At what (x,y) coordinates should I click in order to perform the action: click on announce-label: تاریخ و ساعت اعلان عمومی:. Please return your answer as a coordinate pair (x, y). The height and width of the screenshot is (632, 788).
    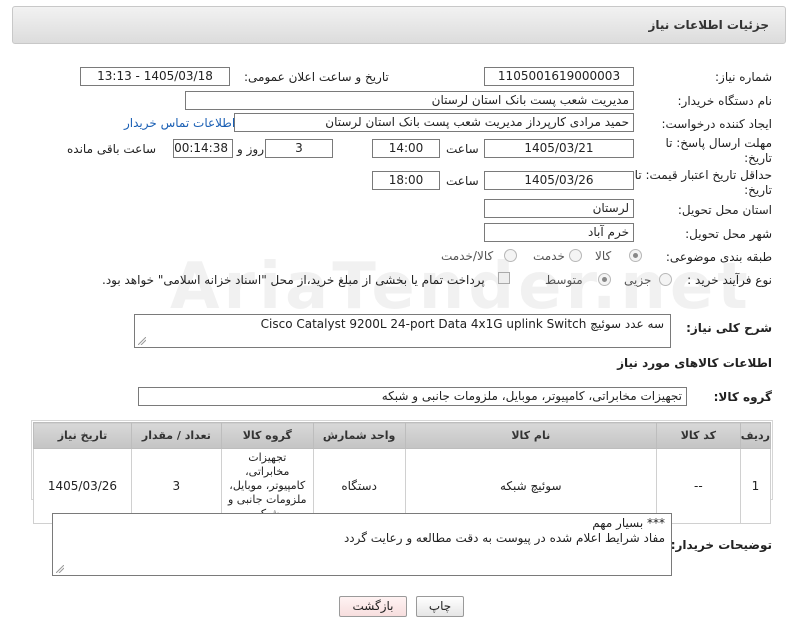
    Looking at the image, I should click on (316, 77).